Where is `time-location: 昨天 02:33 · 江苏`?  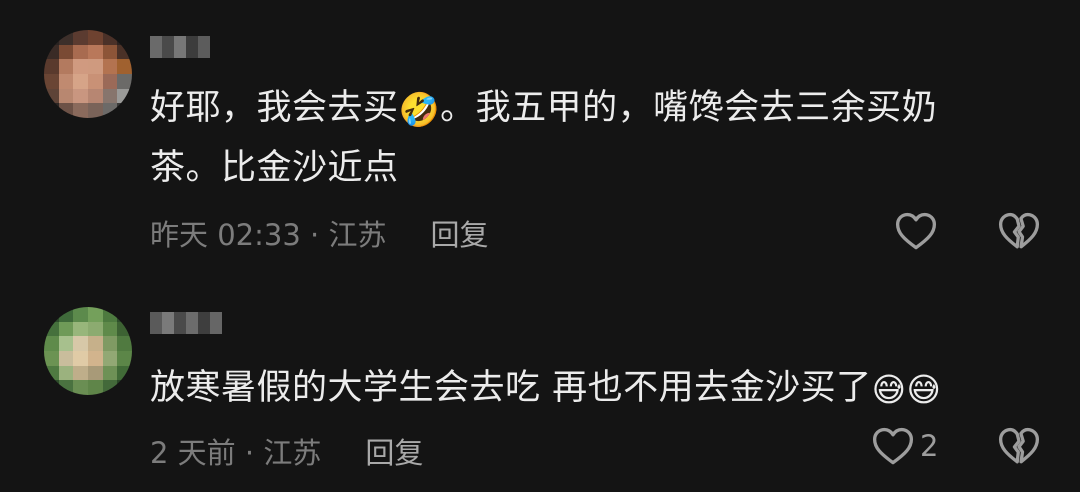
time-location: 昨天 02:33 · 江苏 is located at coordinates (268, 235).